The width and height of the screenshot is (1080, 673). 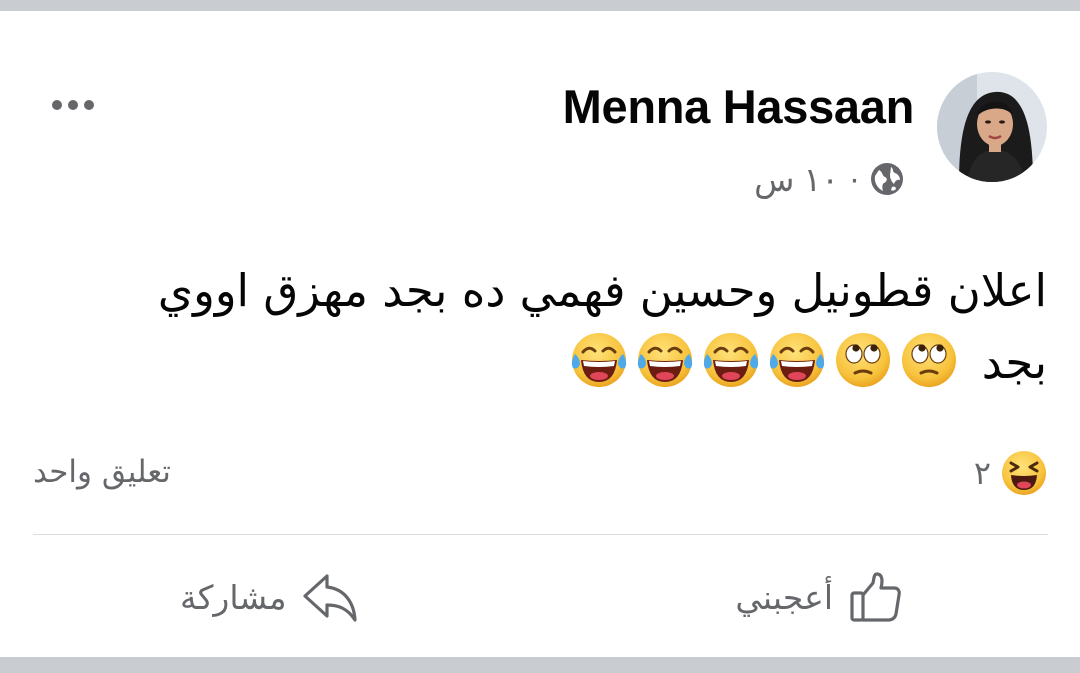 What do you see at coordinates (982, 473) in the screenshot?
I see `reaction-count: ٢` at bounding box center [982, 473].